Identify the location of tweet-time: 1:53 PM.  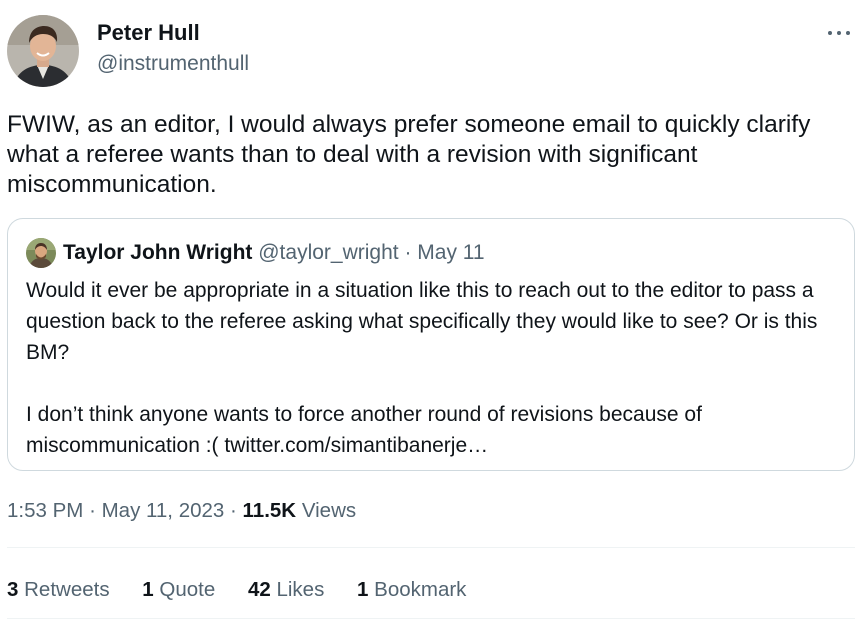
(45, 510).